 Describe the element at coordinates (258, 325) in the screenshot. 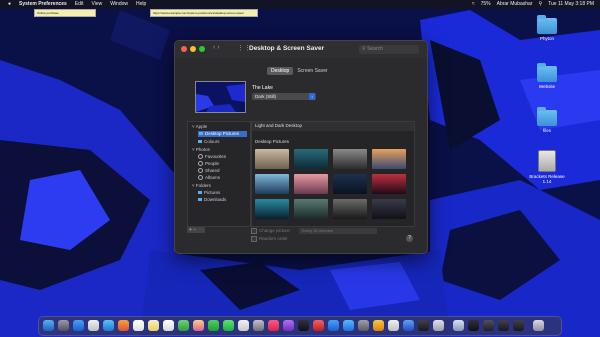

I see `preview-icon` at that location.